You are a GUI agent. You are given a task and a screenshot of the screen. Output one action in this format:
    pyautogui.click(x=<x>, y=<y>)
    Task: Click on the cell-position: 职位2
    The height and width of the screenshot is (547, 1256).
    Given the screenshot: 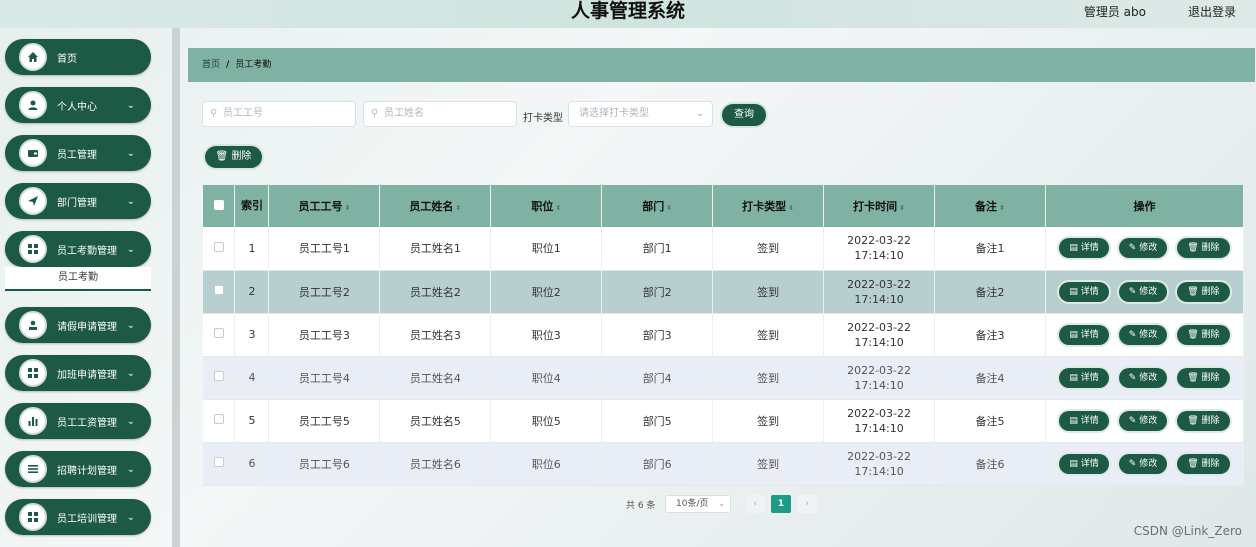 What is the action you would take?
    pyautogui.click(x=546, y=292)
    